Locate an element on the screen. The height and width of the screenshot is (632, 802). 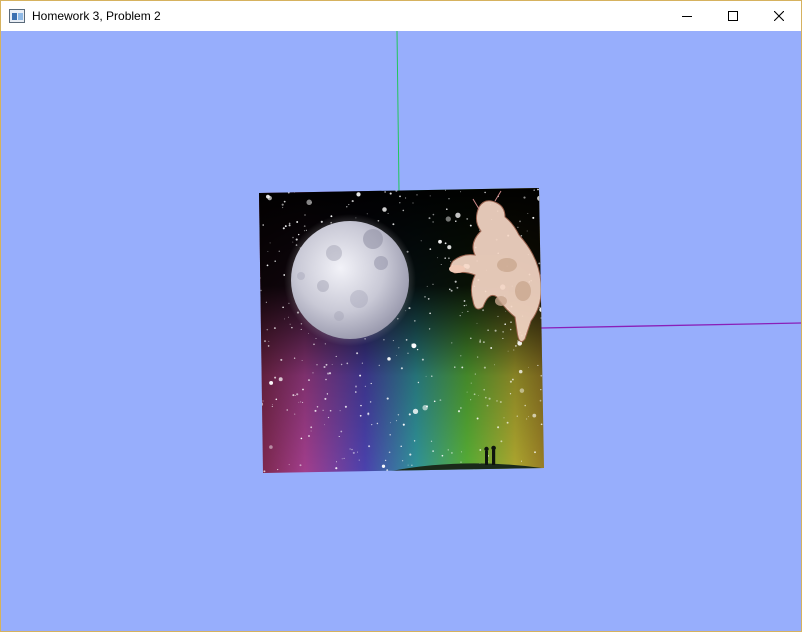
title-bar: Homework 3, Problem 2 is located at coordinates (401, 16).